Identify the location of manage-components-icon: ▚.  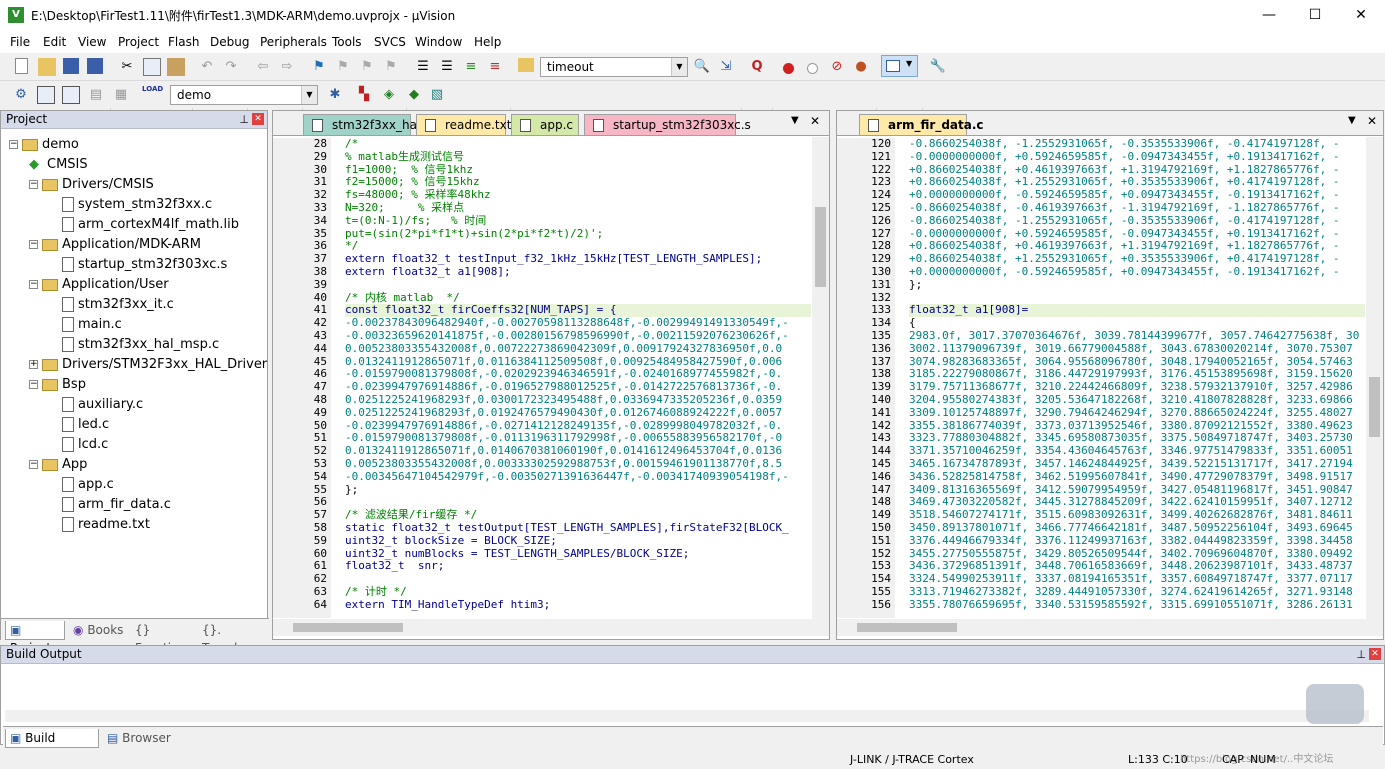
(364, 95).